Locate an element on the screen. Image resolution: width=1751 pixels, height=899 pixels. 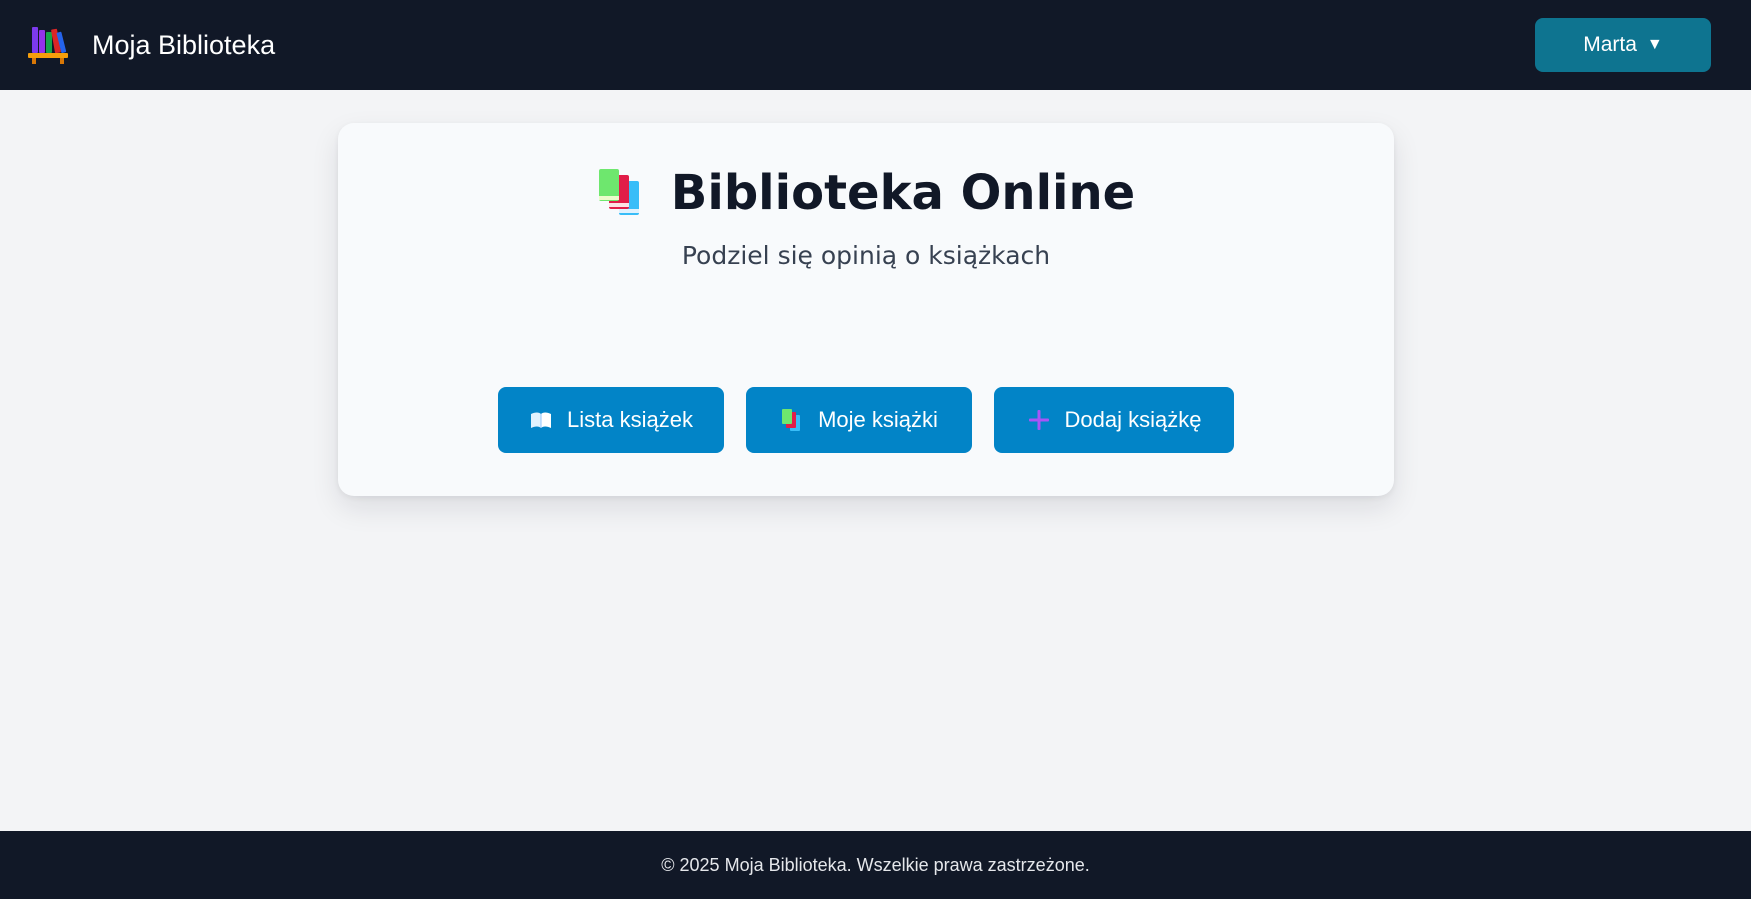
page-subtitle: Podziel się opinią o książkach is located at coordinates (866, 255).